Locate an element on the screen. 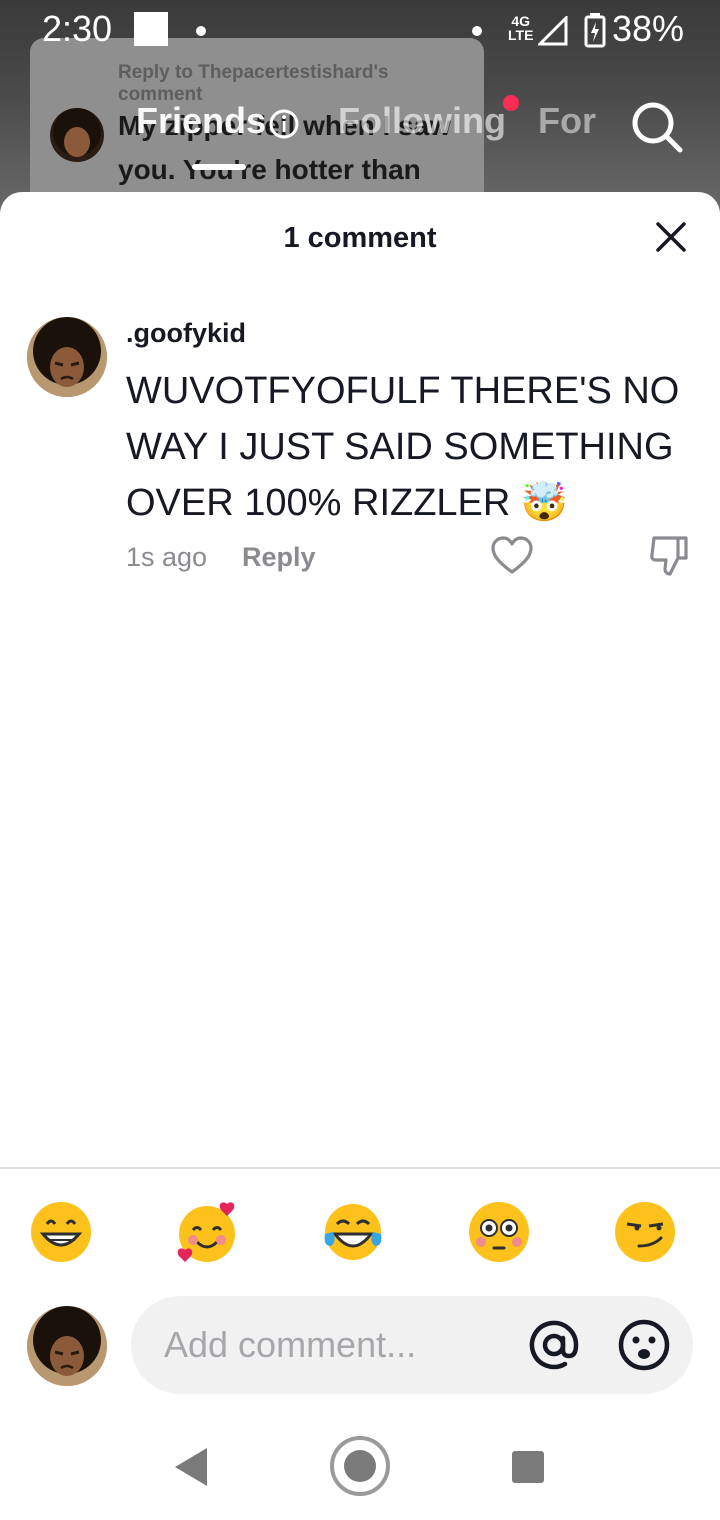 The width and height of the screenshot is (720, 1520). reply-sticker-avatar is located at coordinates (77, 135).